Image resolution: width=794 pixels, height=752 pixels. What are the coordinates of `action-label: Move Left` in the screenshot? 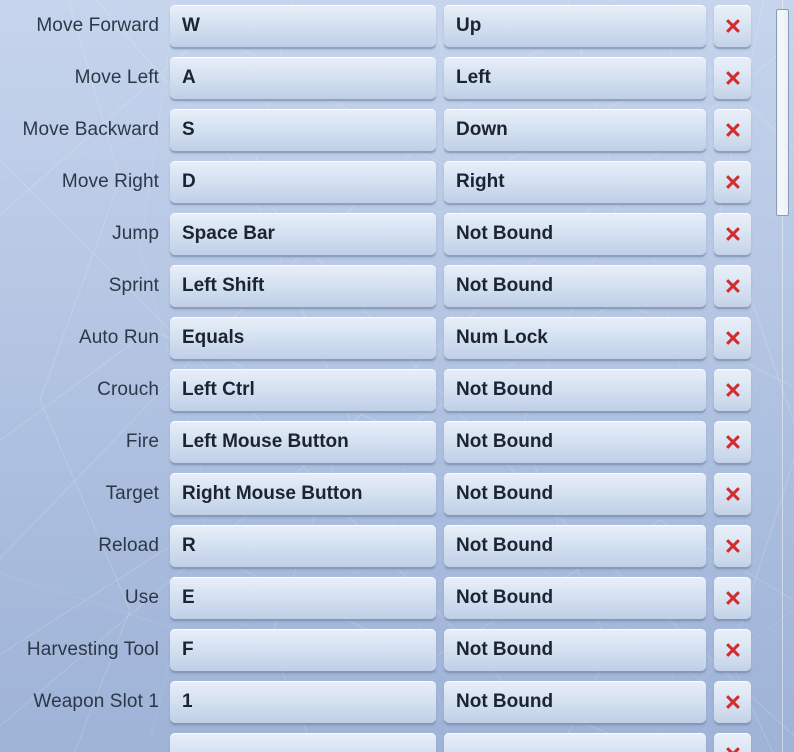 It's located at (116, 77).